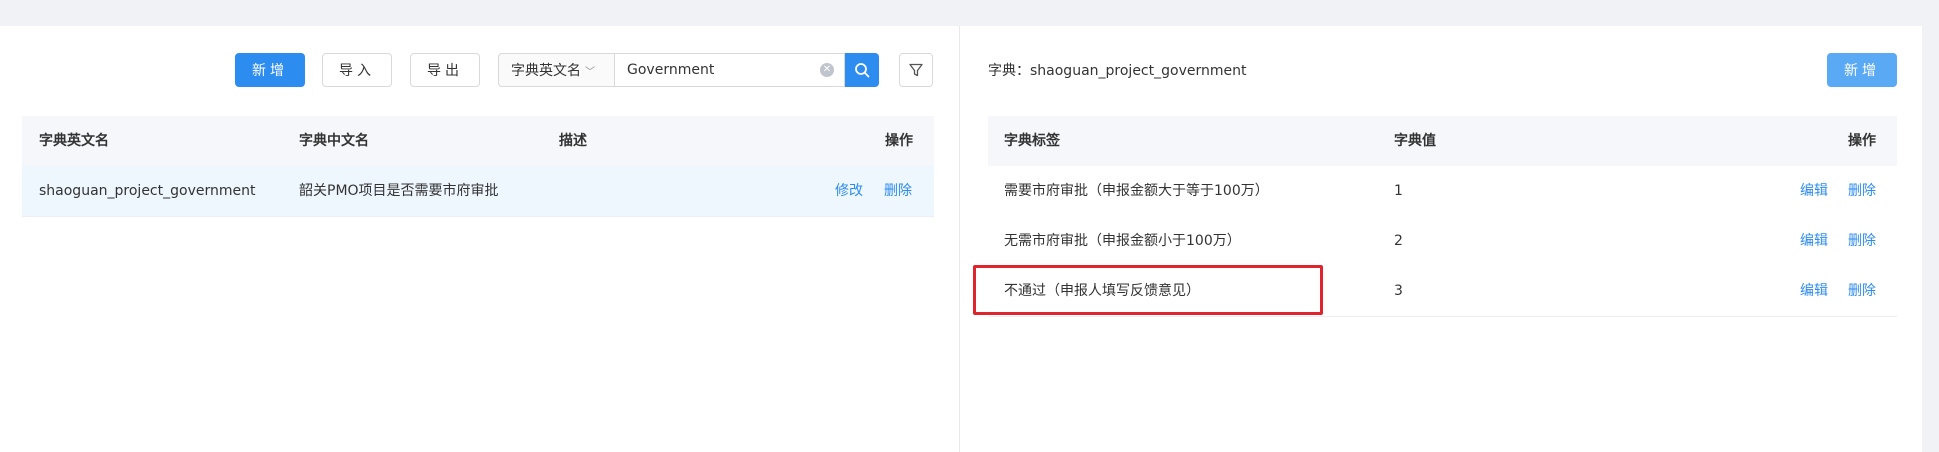 The height and width of the screenshot is (452, 1939). What do you see at coordinates (1442, 241) in the screenshot?
I see `table-row: 无需市府审批（申报金额小于100万） 2 编辑 删除` at bounding box center [1442, 241].